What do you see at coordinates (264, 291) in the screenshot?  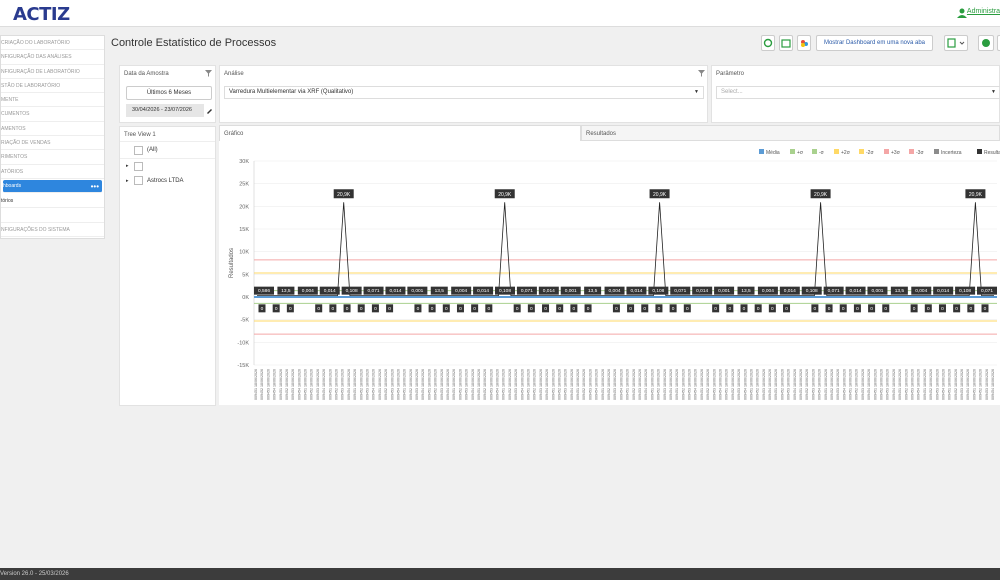 I see `data-label: 0,586` at bounding box center [264, 291].